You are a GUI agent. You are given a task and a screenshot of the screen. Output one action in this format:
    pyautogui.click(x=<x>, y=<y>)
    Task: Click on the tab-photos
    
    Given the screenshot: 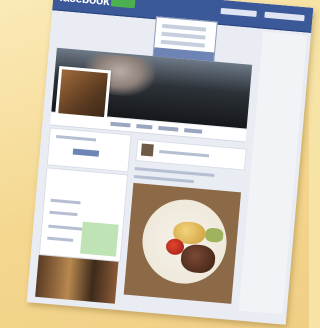 What is the action you would take?
    pyautogui.click(x=168, y=128)
    